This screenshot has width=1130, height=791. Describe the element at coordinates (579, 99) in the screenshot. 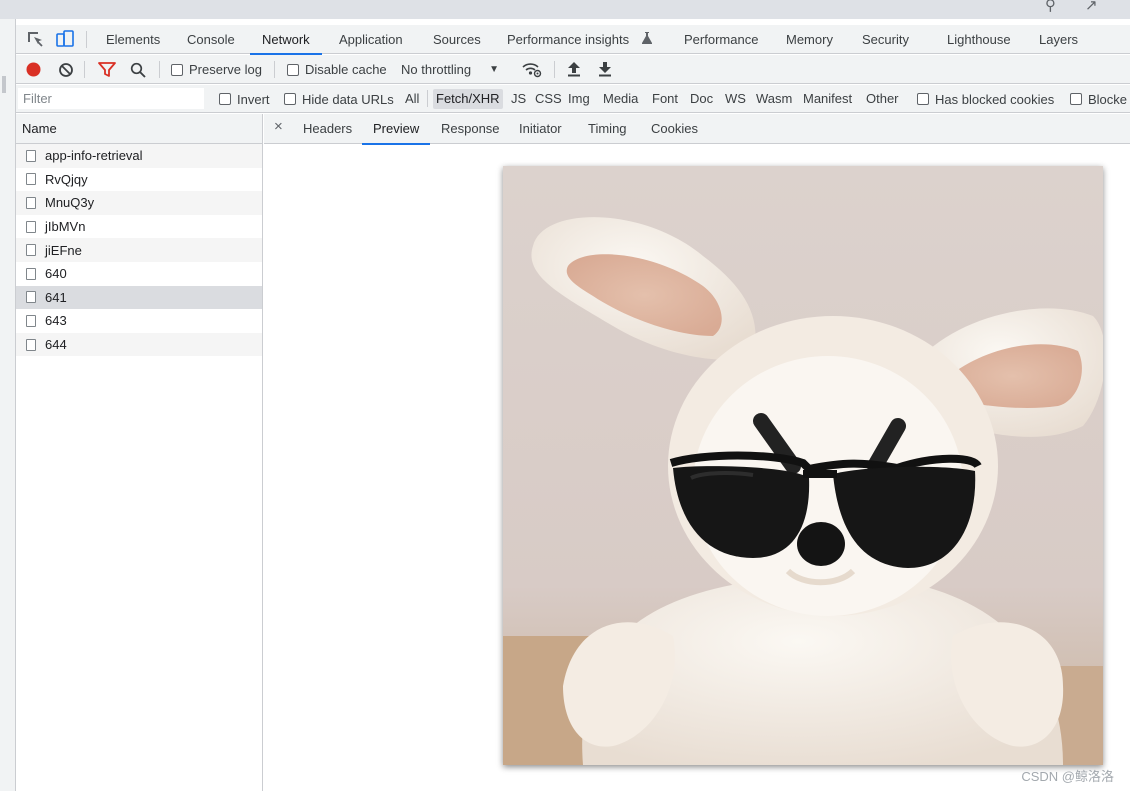

I see `type-filter-img: Img` at that location.